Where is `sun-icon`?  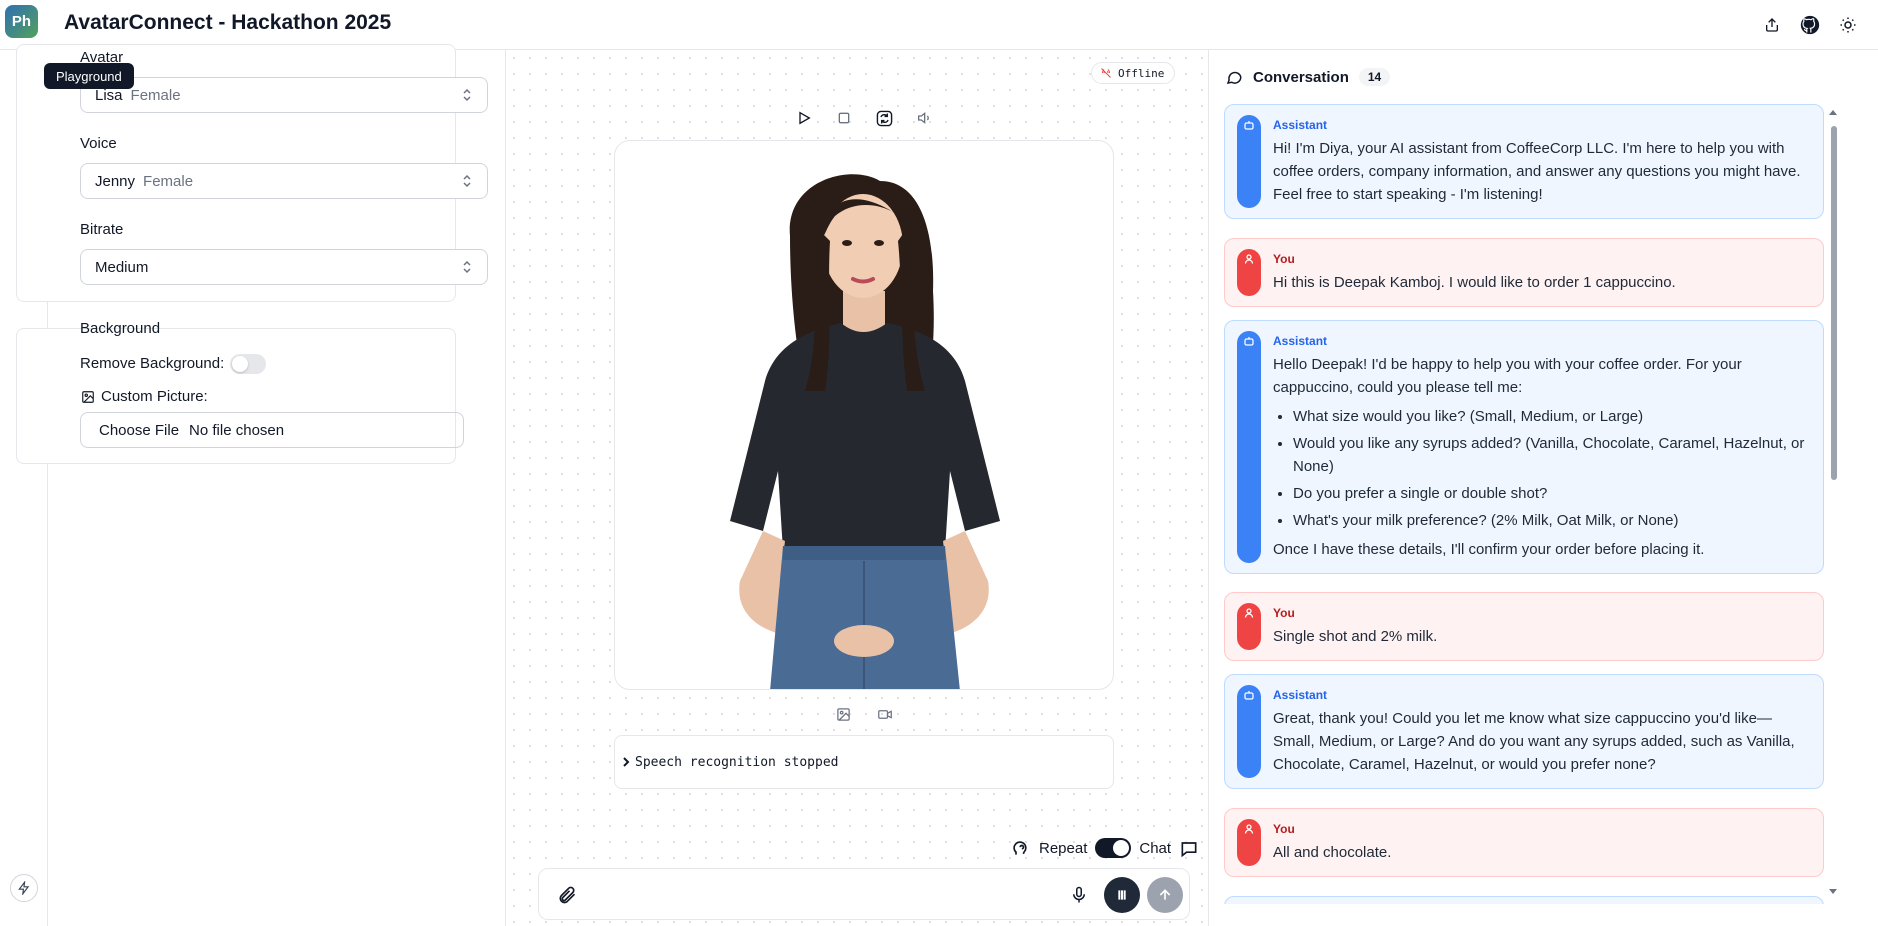
sun-icon is located at coordinates (1848, 25).